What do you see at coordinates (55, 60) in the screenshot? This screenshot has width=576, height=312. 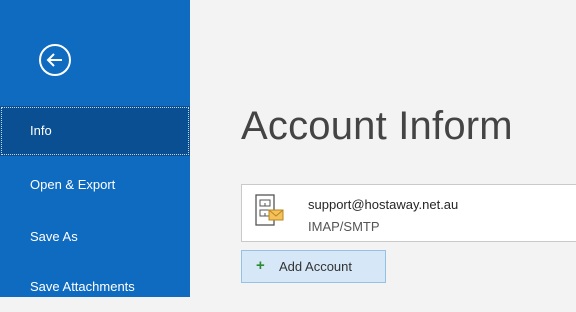 I see `back-arrow-icon` at bounding box center [55, 60].